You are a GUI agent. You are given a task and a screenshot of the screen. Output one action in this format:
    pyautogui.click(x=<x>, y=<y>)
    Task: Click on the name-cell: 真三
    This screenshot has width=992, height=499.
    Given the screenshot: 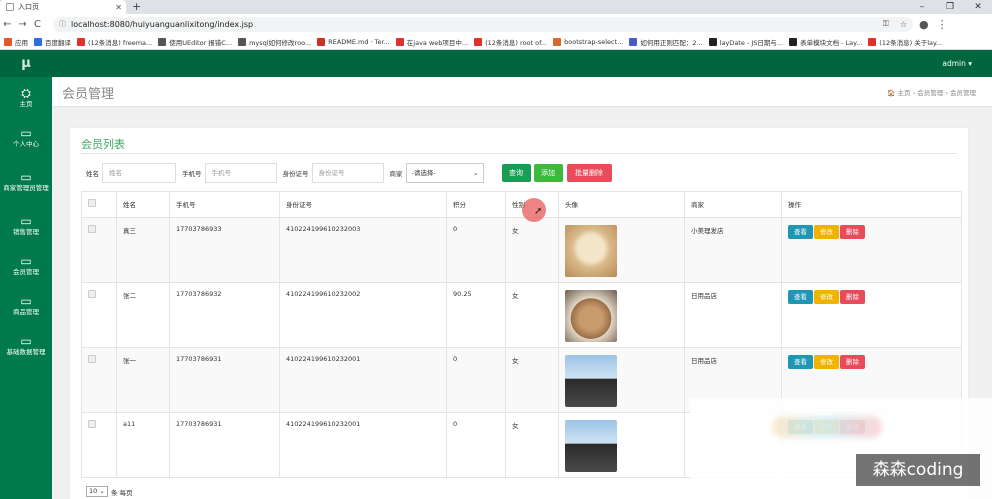 What is the action you would take?
    pyautogui.click(x=143, y=250)
    